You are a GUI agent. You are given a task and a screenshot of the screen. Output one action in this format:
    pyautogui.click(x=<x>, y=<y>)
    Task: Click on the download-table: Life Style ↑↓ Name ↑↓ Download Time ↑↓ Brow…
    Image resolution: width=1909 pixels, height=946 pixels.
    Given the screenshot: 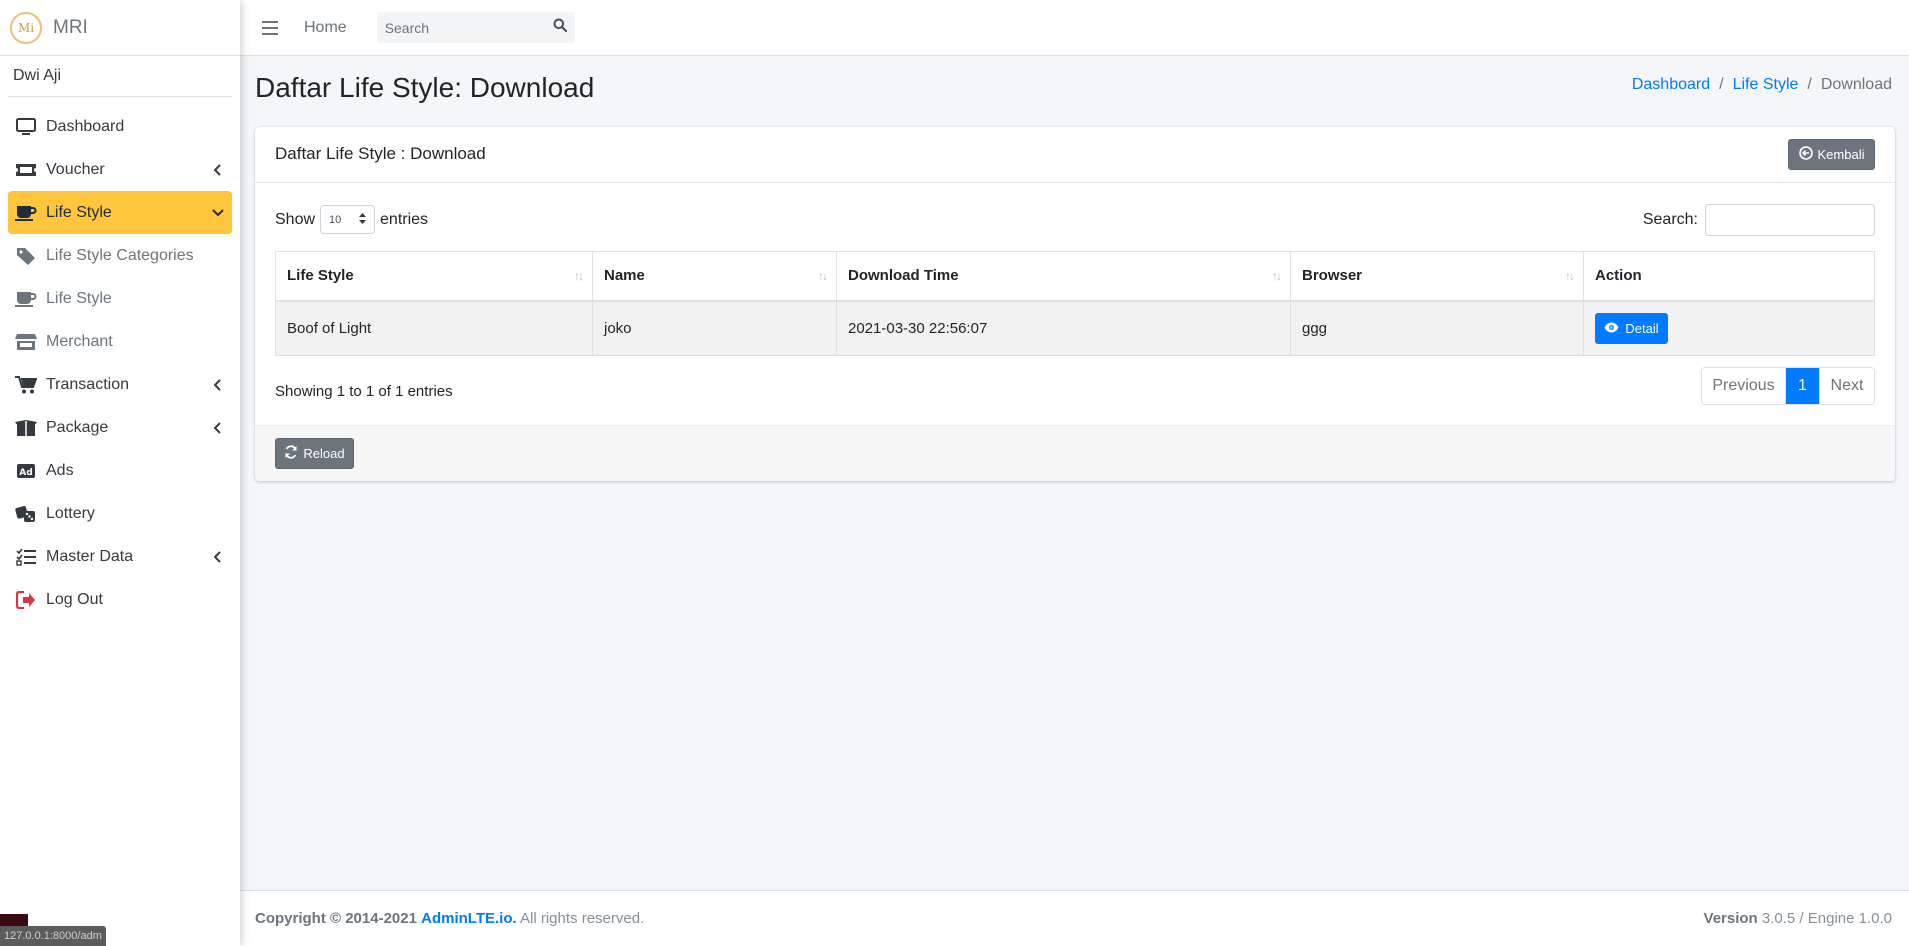 What is the action you would take?
    pyautogui.click(x=1075, y=303)
    